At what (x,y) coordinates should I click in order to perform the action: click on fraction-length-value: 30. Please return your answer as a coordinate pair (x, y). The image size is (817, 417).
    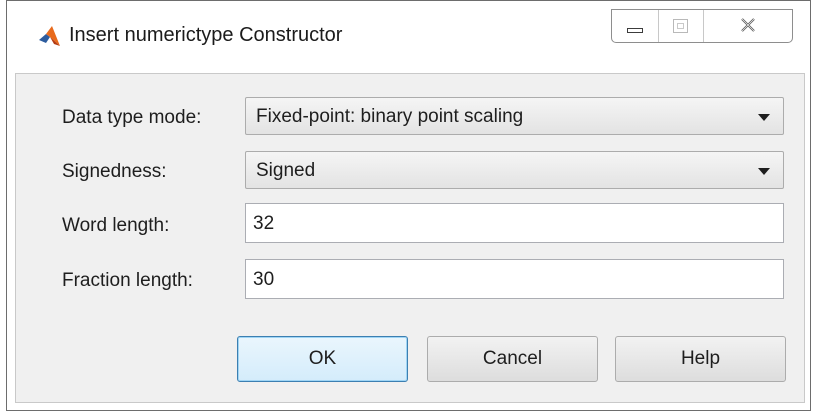
    Looking at the image, I should click on (264, 279).